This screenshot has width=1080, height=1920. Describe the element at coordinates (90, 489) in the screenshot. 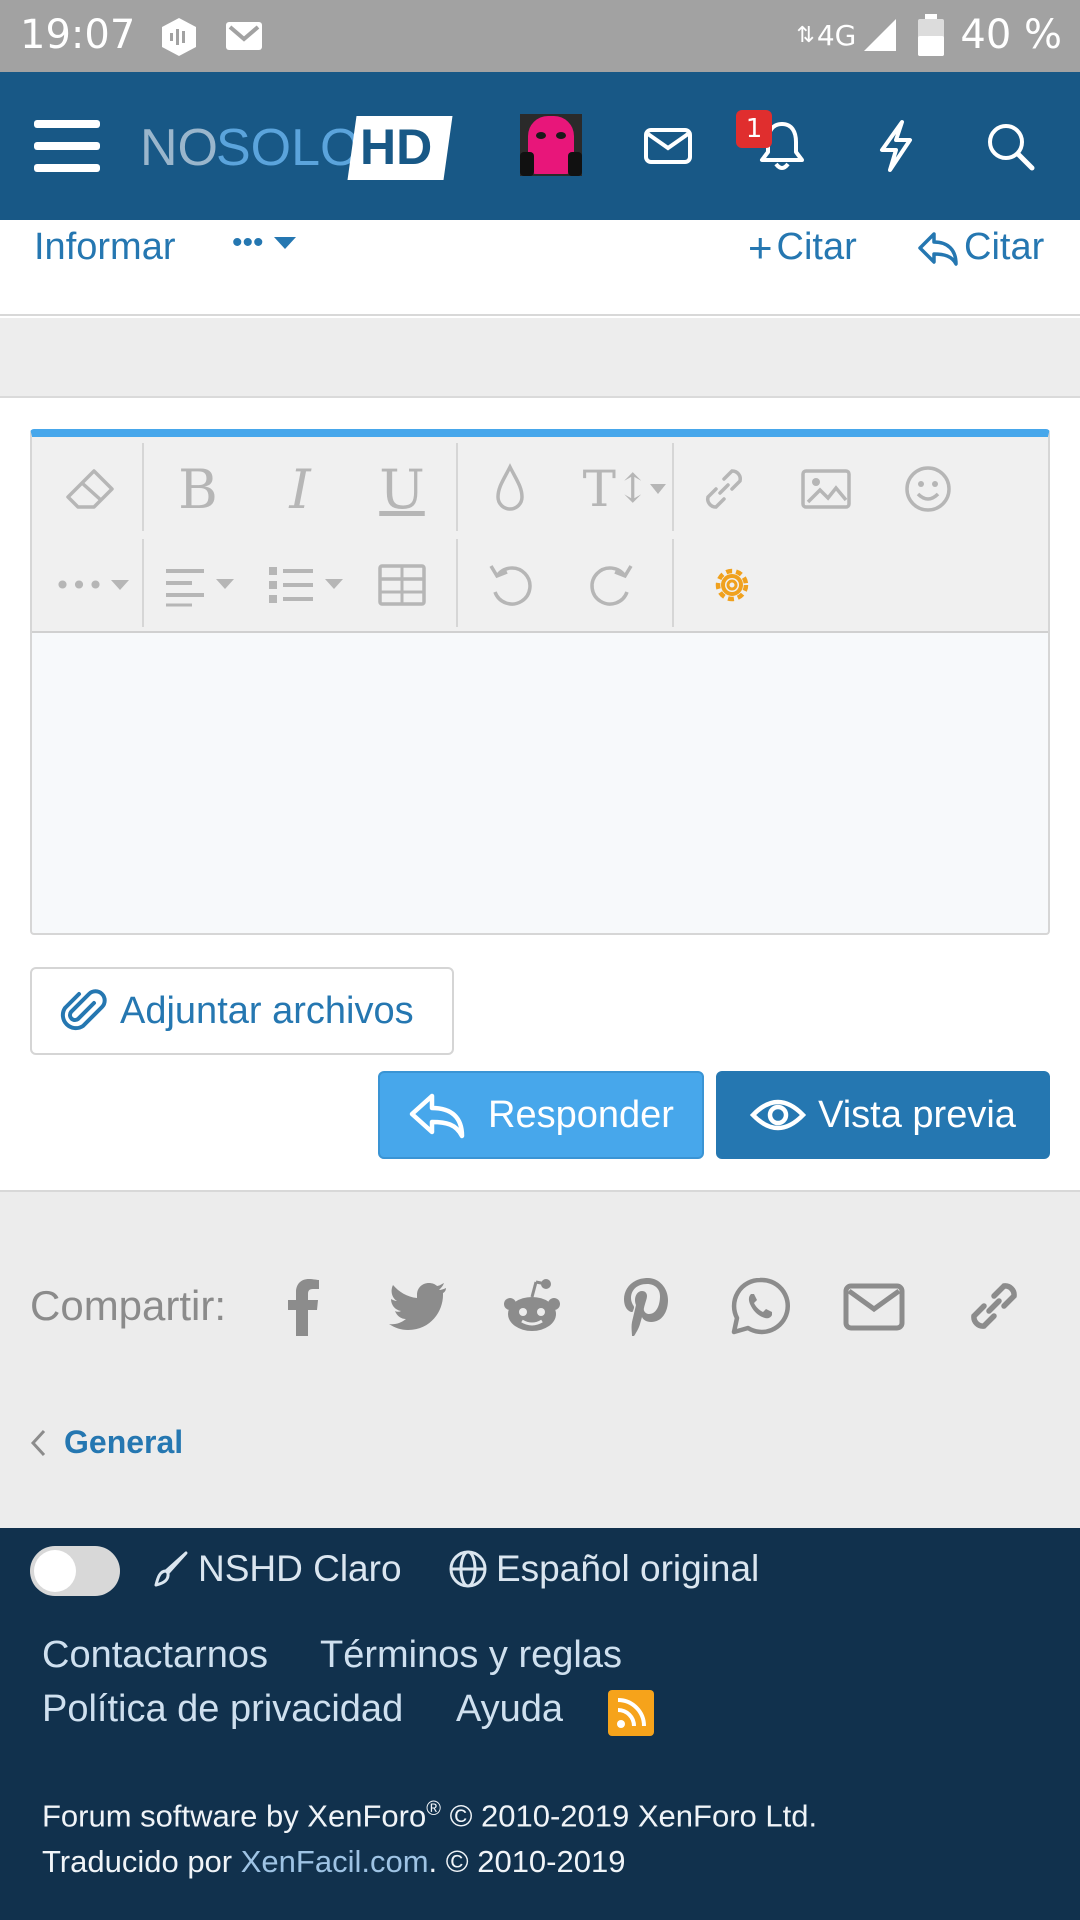

I see `eraser-icon` at that location.